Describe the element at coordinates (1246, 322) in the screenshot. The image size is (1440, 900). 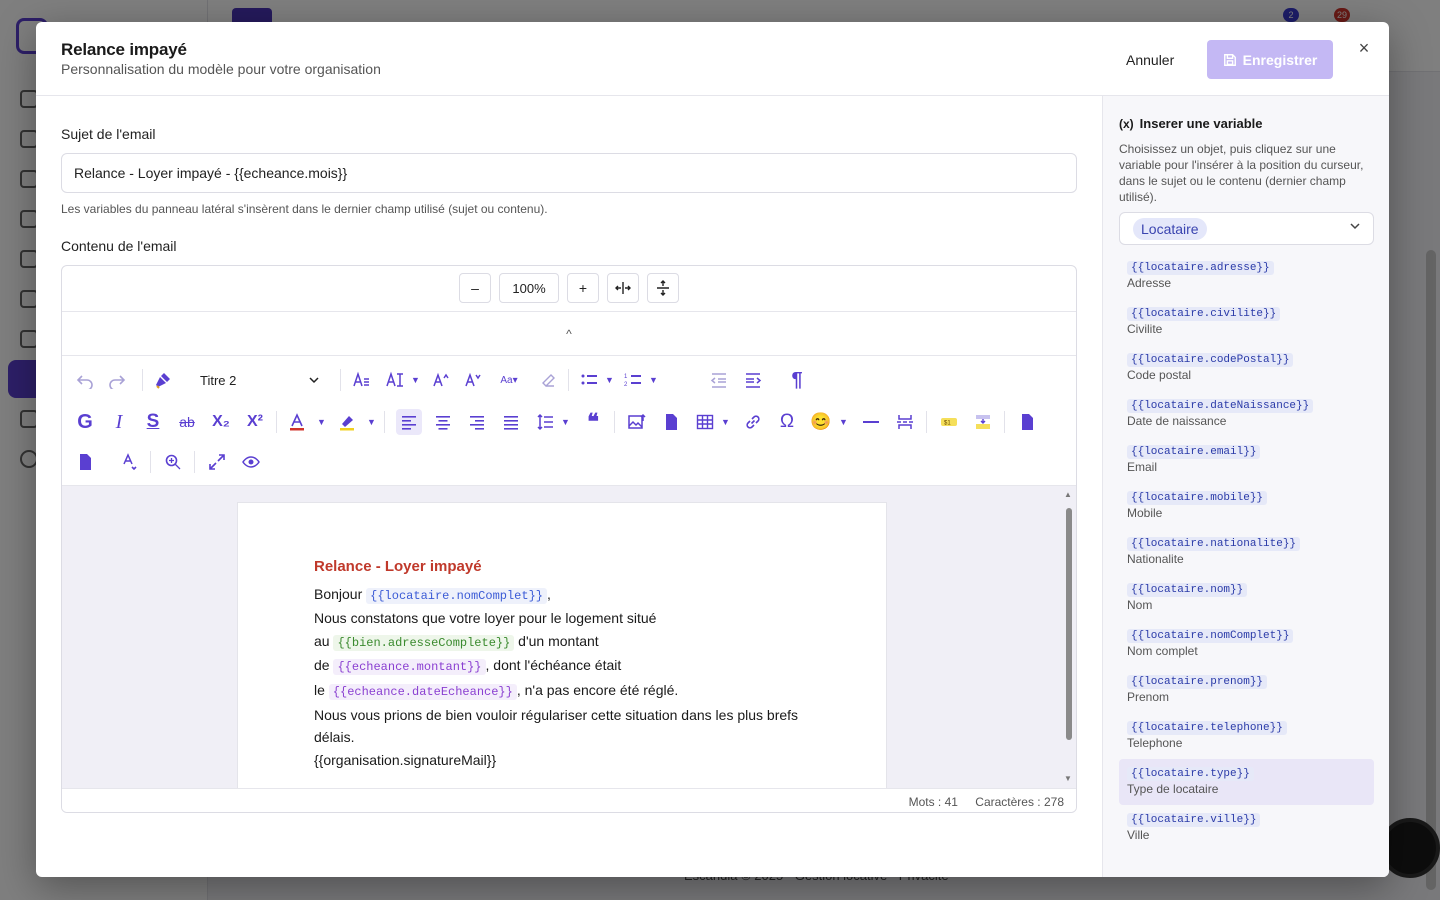
I see `variable-item: {{locataire.civilite}} Civilite` at that location.